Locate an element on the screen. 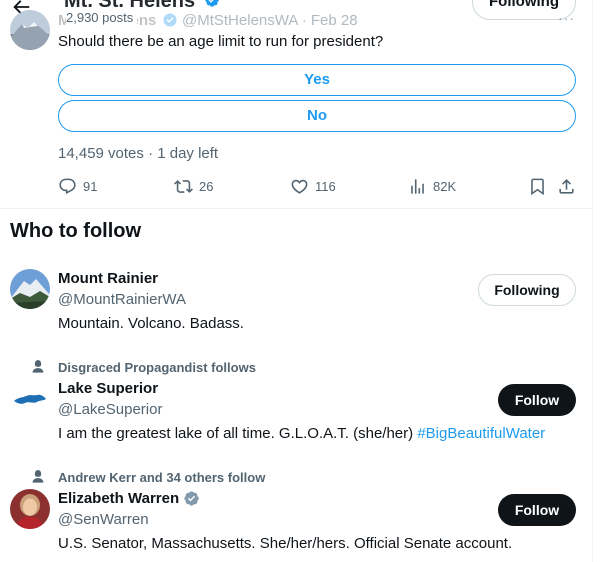 Image resolution: width=601 pixels, height=562 pixels. repost-button: 26 is located at coordinates (193, 186).